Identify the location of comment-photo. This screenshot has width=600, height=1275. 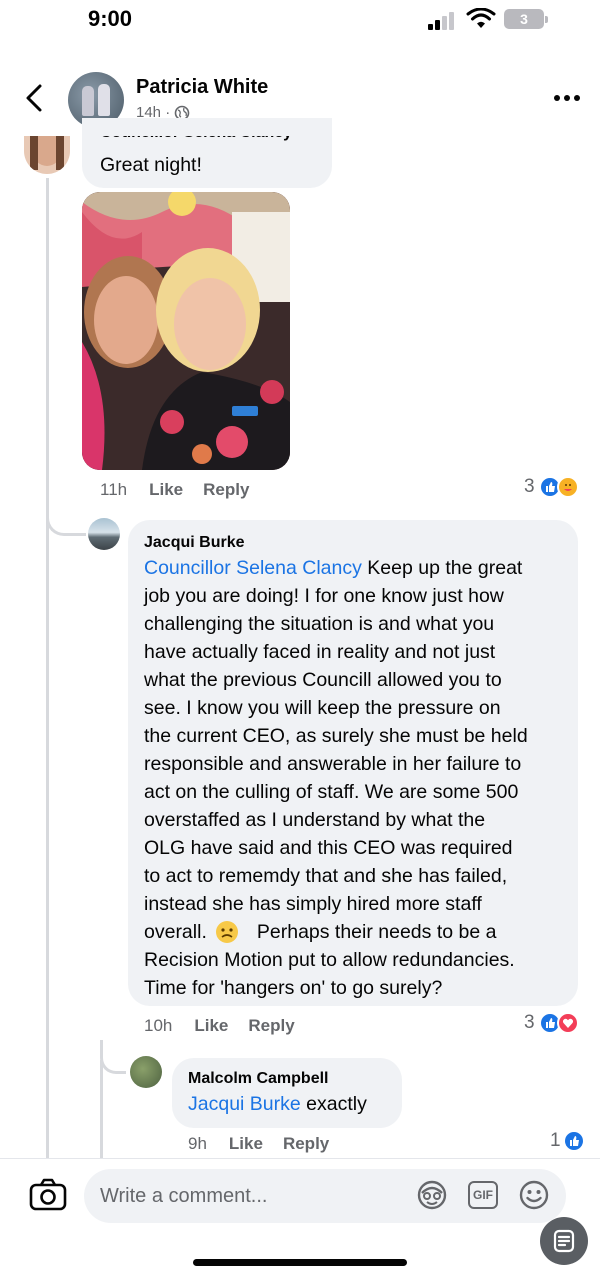
(186, 331).